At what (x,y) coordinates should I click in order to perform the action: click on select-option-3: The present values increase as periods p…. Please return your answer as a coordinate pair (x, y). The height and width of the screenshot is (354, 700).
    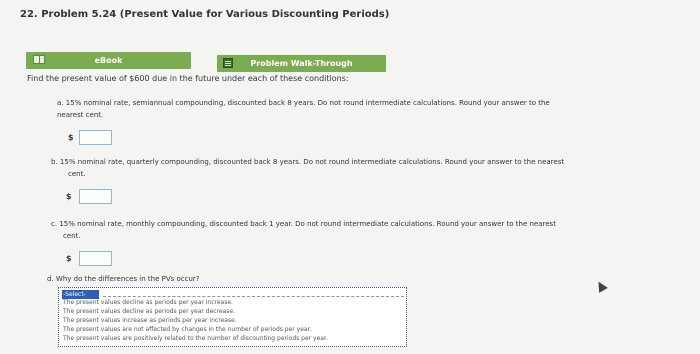
    Looking at the image, I should click on (150, 320).